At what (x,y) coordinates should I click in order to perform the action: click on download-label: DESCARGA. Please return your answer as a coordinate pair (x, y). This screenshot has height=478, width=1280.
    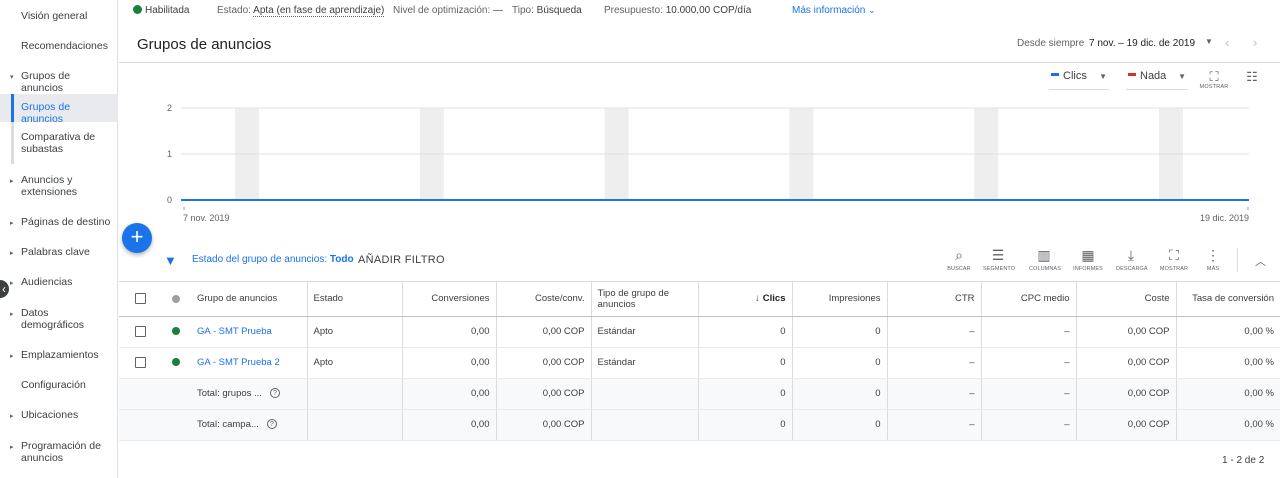
    Looking at the image, I should click on (1132, 269).